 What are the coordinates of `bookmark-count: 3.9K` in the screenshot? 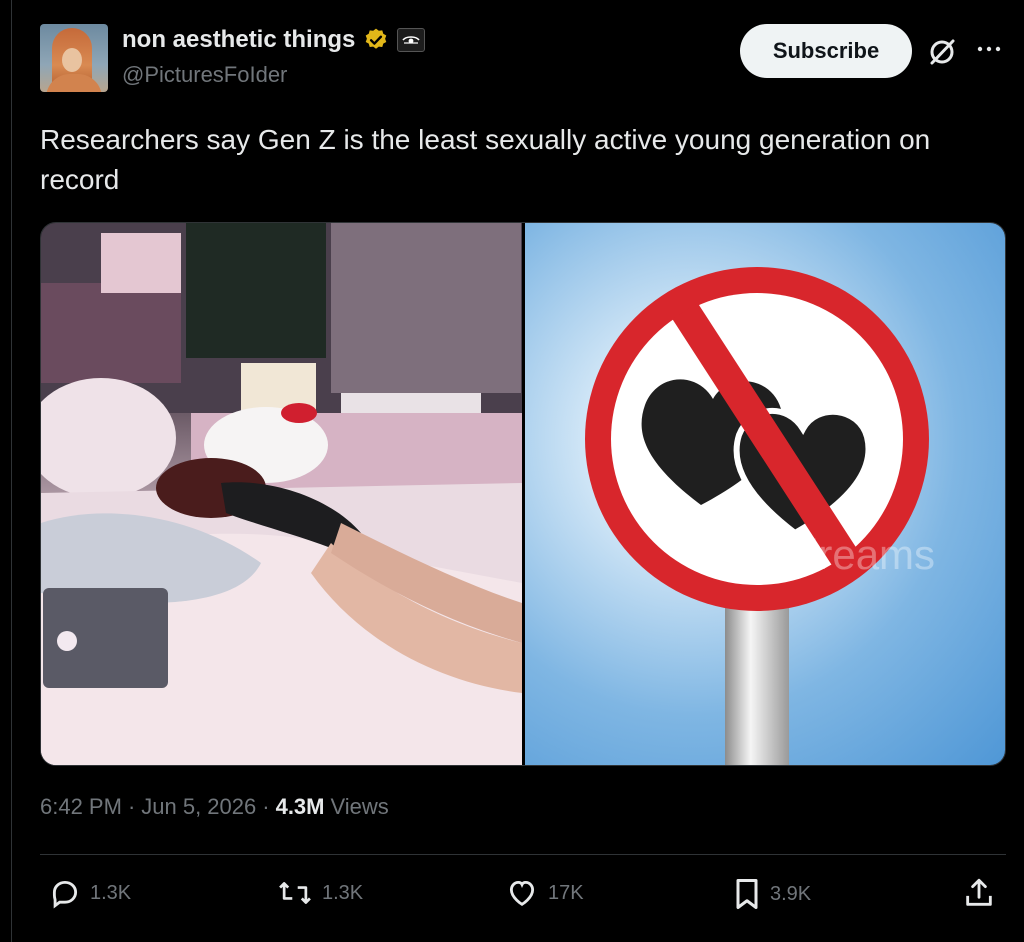 It's located at (791, 893).